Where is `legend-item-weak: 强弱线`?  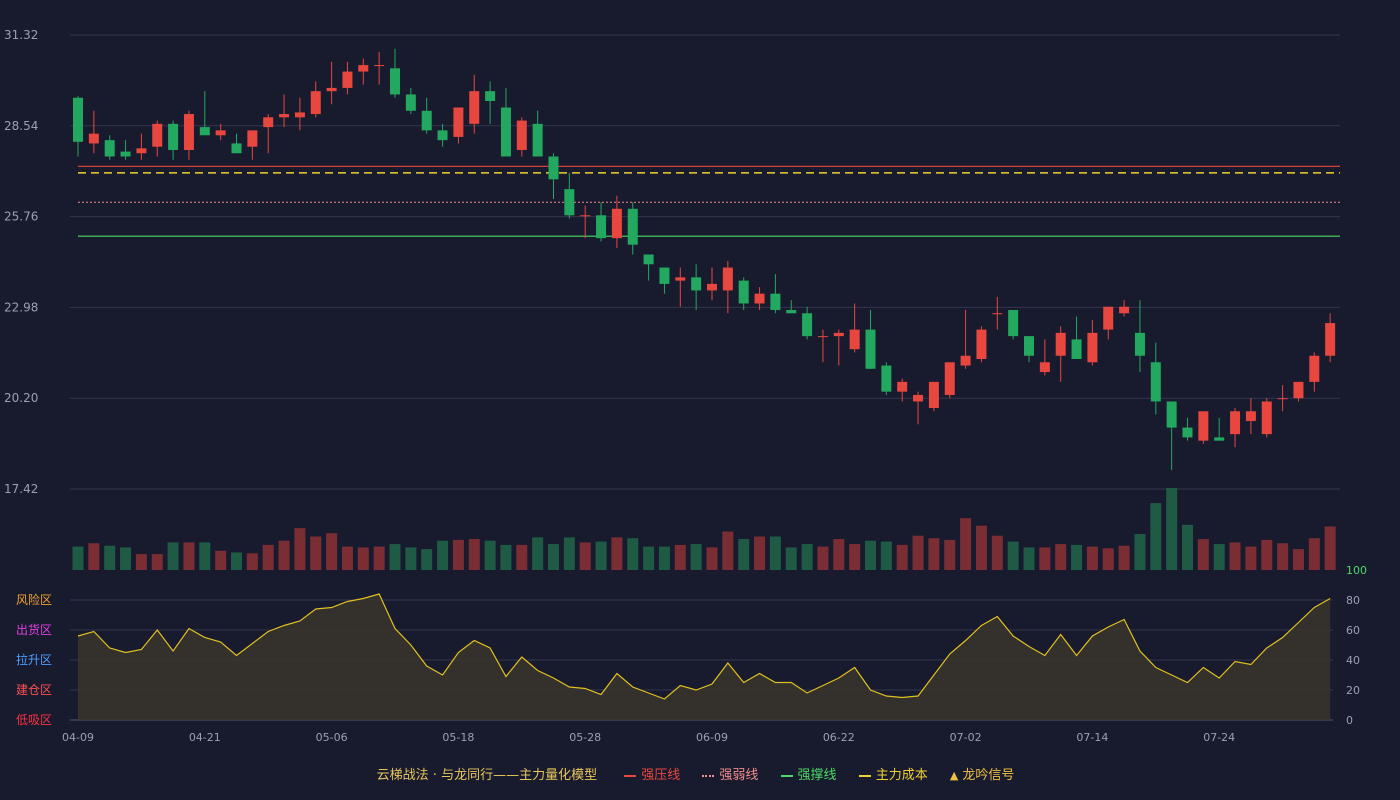
legend-item-weak: 强弱线 is located at coordinates (730, 773).